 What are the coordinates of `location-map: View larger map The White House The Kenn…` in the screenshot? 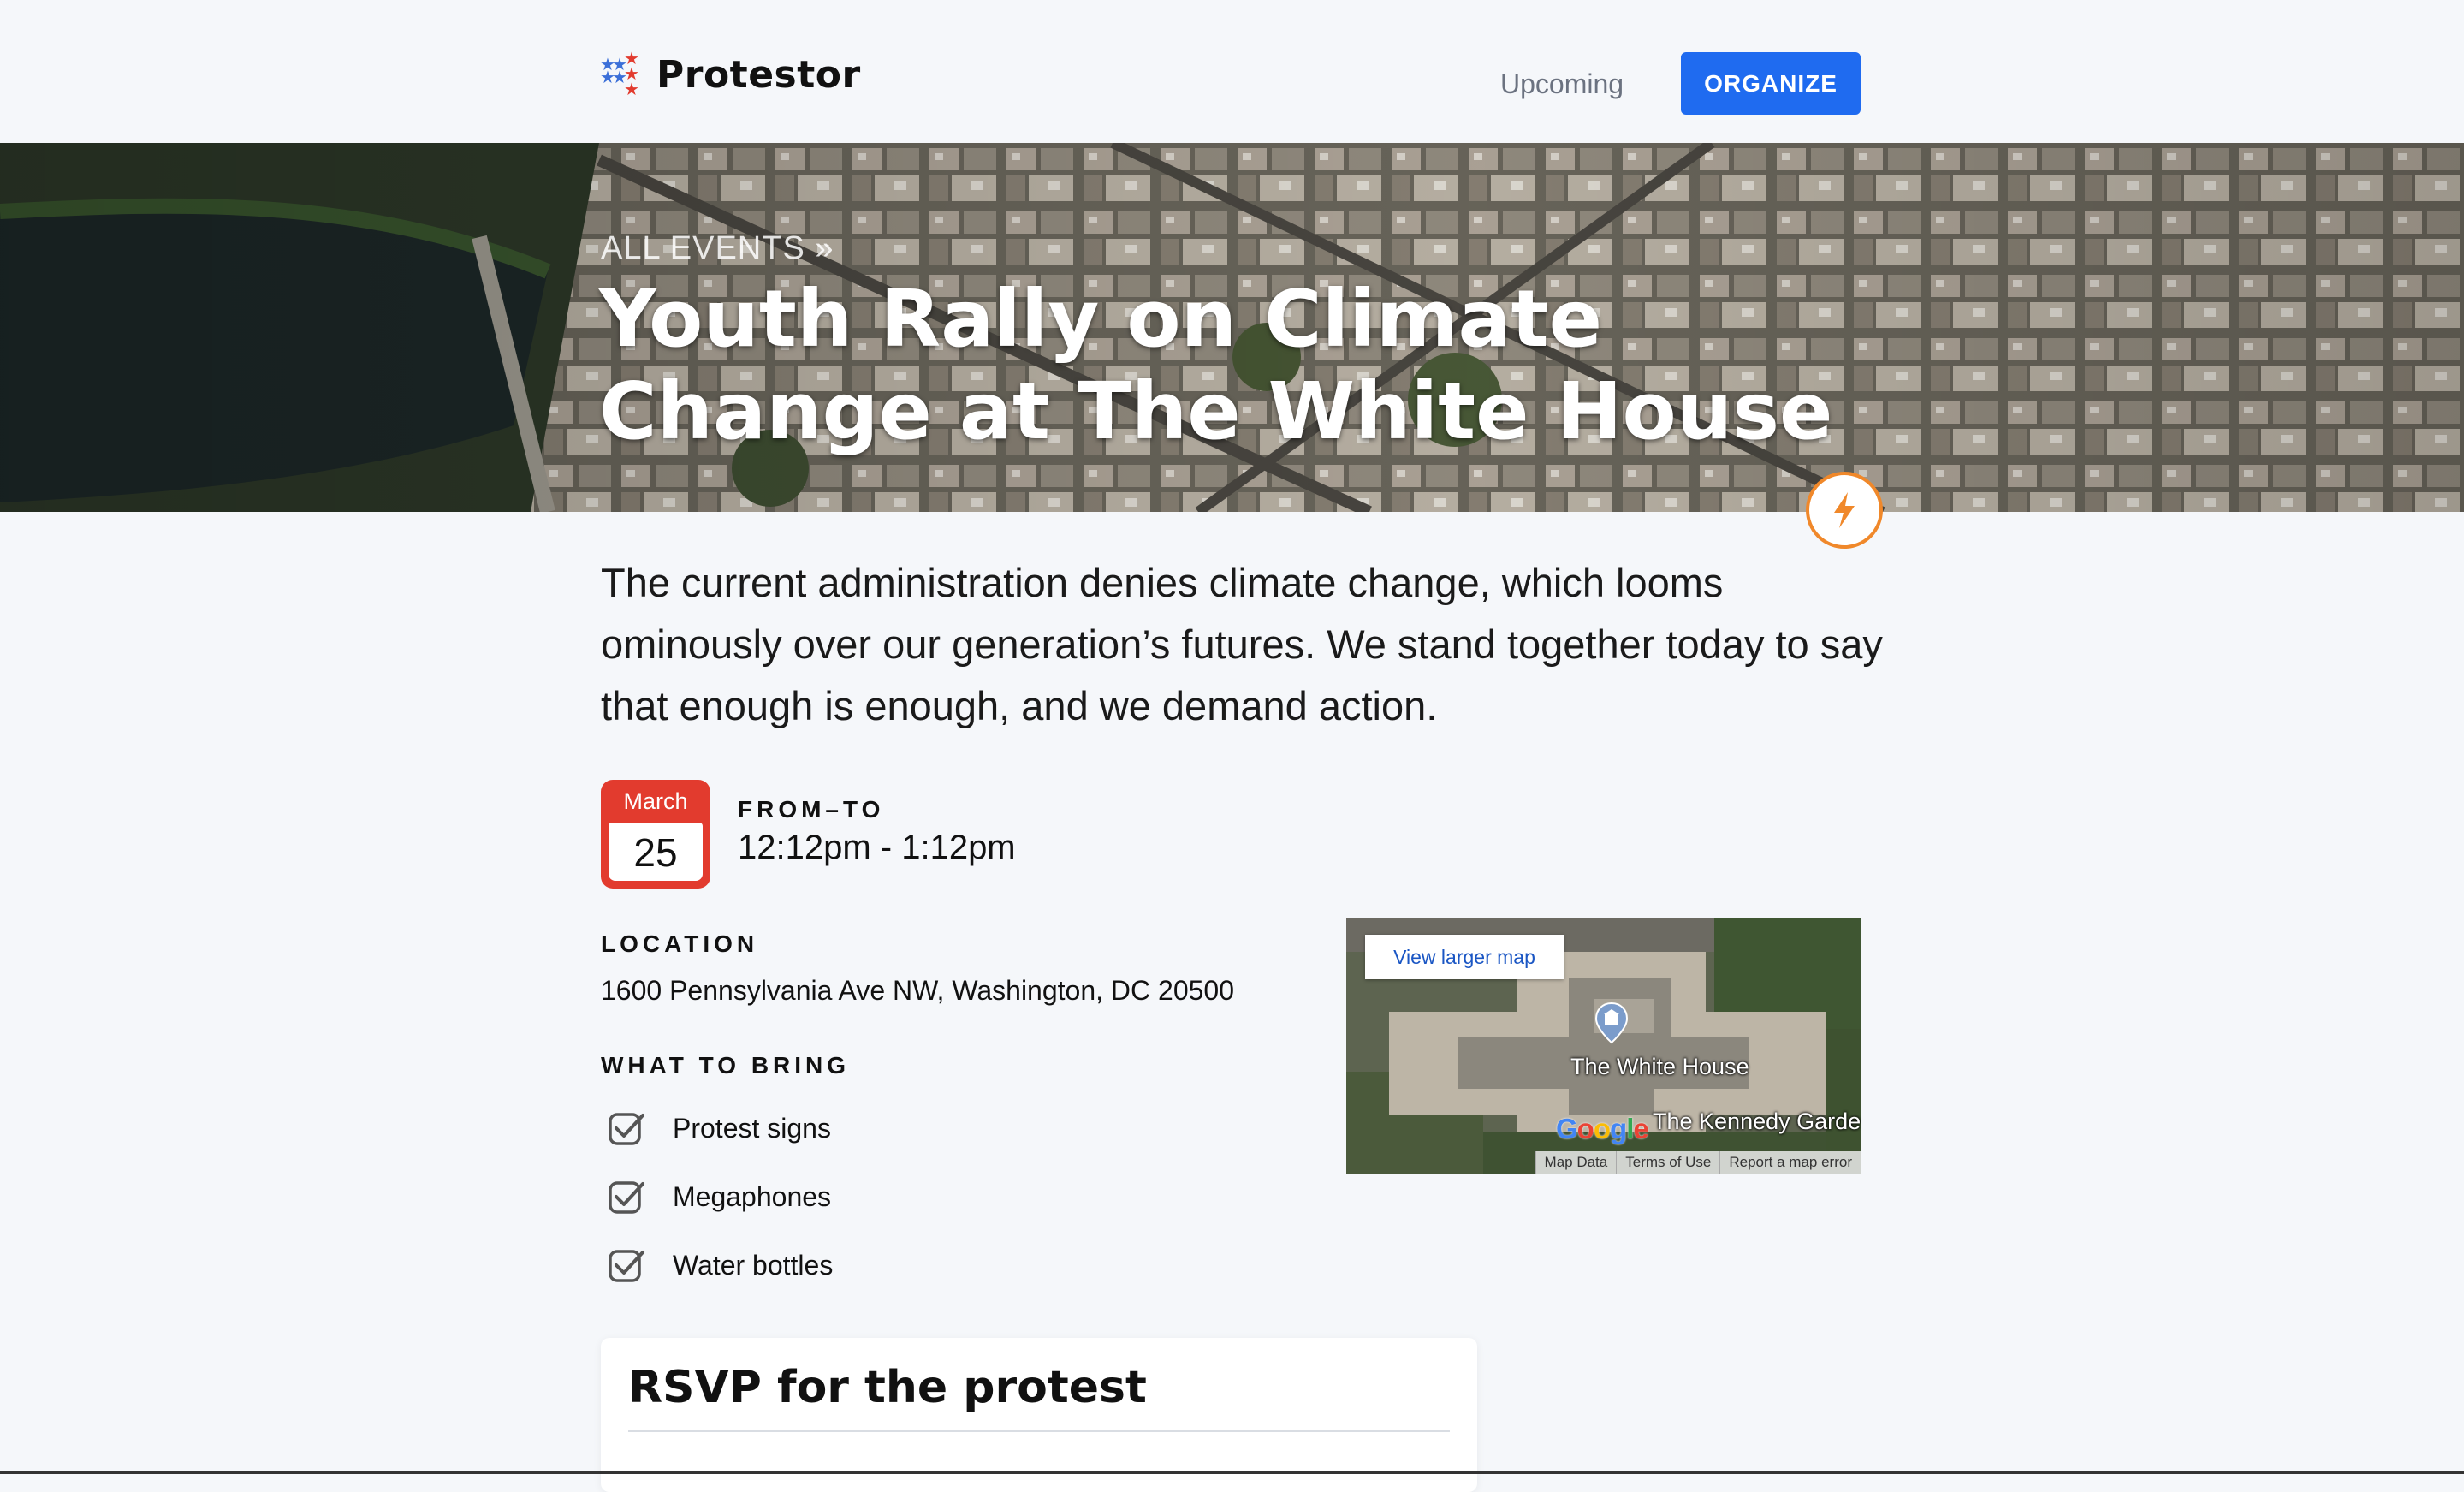 It's located at (1603, 1046).